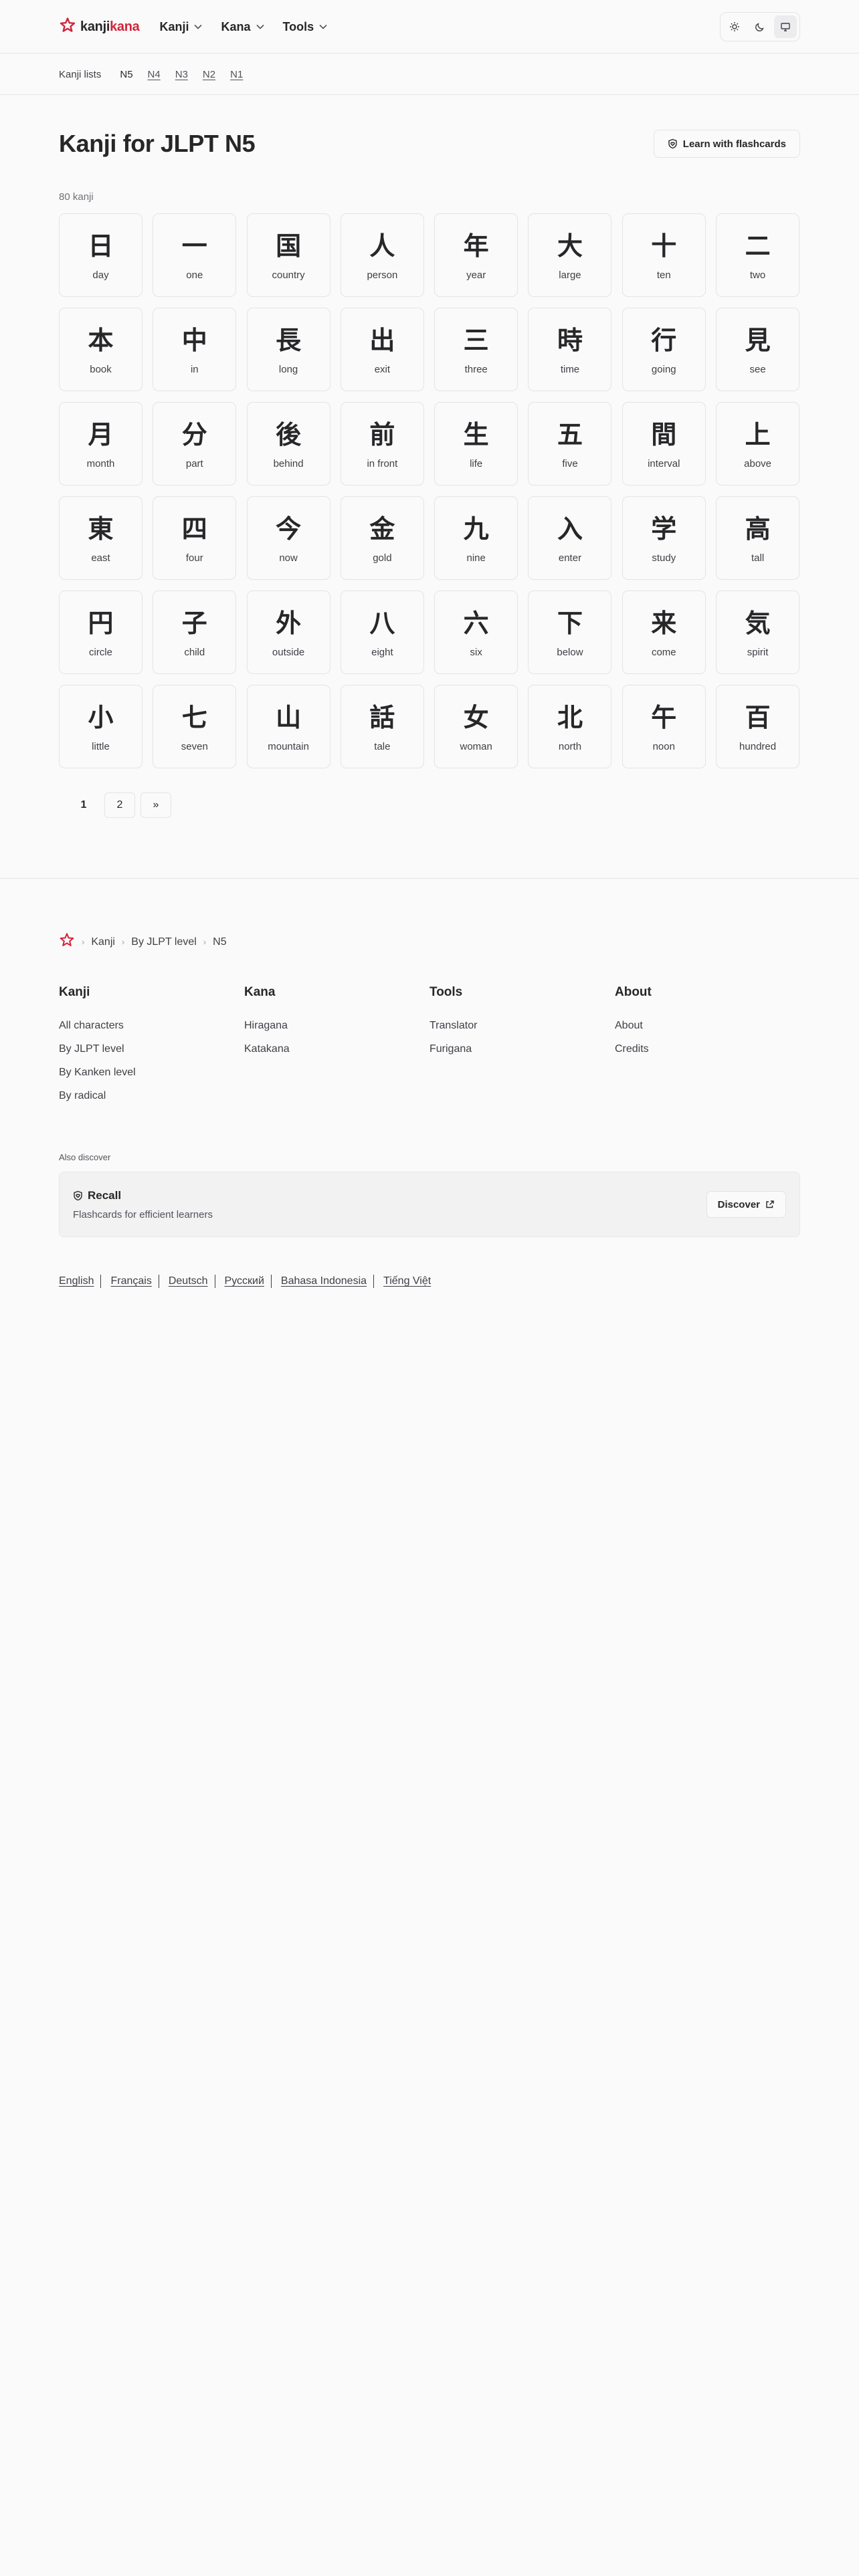  What do you see at coordinates (151, 1026) in the screenshot?
I see `footer-link-all-characters: All characters` at bounding box center [151, 1026].